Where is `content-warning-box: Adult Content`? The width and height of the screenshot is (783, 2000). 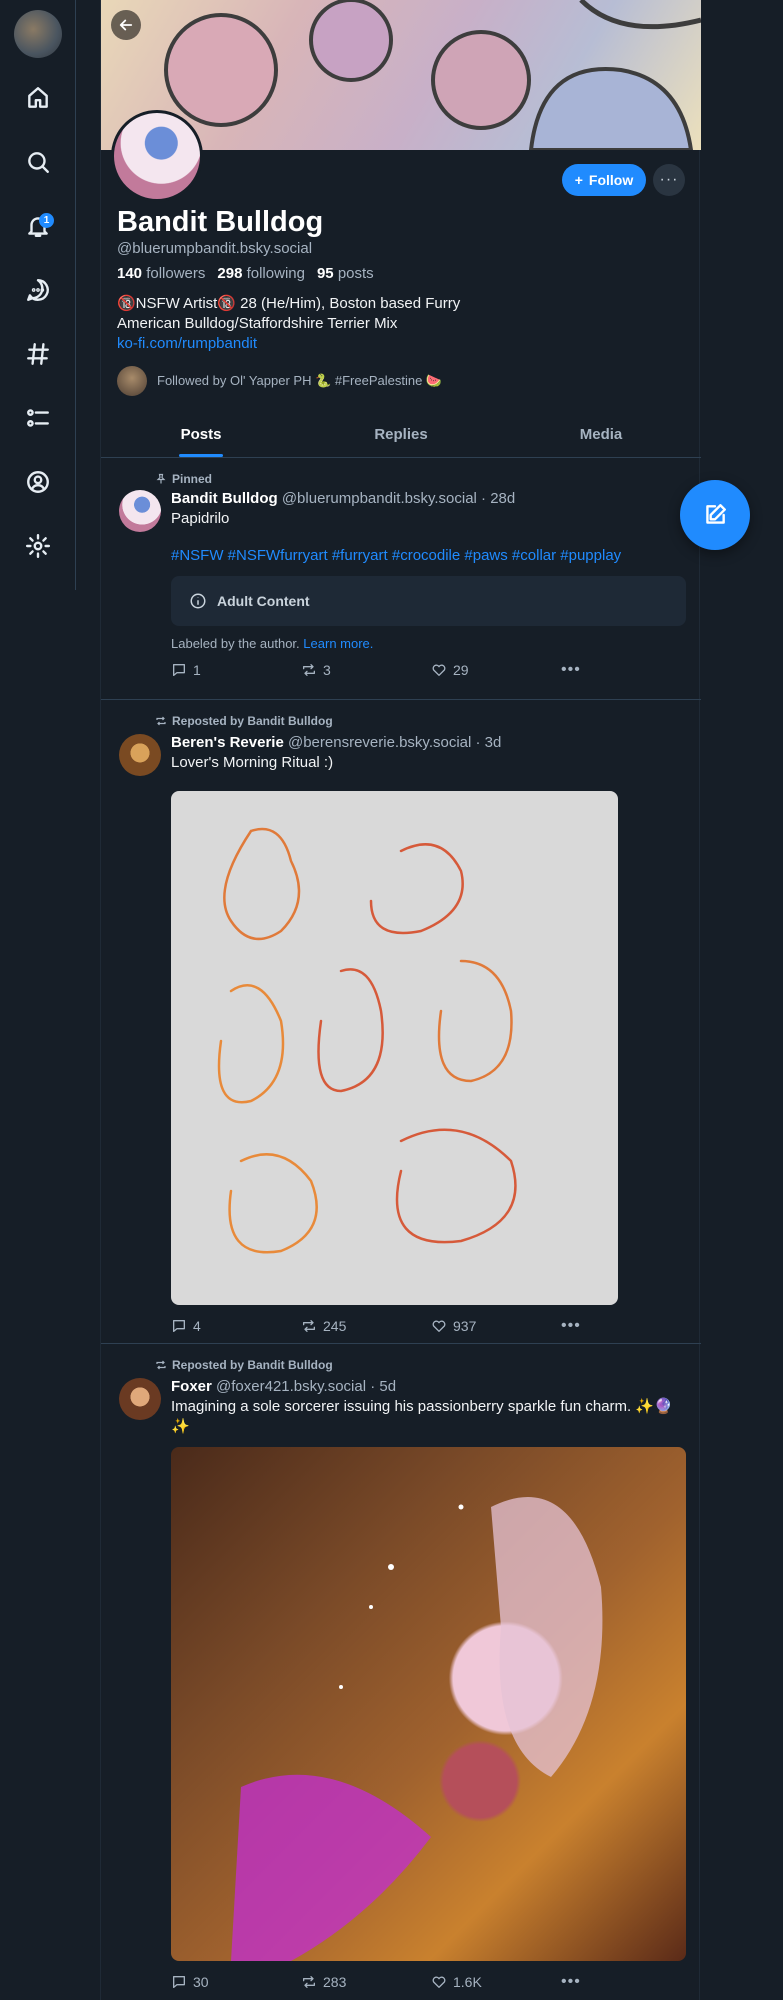
content-warning-box: Adult Content is located at coordinates (428, 601).